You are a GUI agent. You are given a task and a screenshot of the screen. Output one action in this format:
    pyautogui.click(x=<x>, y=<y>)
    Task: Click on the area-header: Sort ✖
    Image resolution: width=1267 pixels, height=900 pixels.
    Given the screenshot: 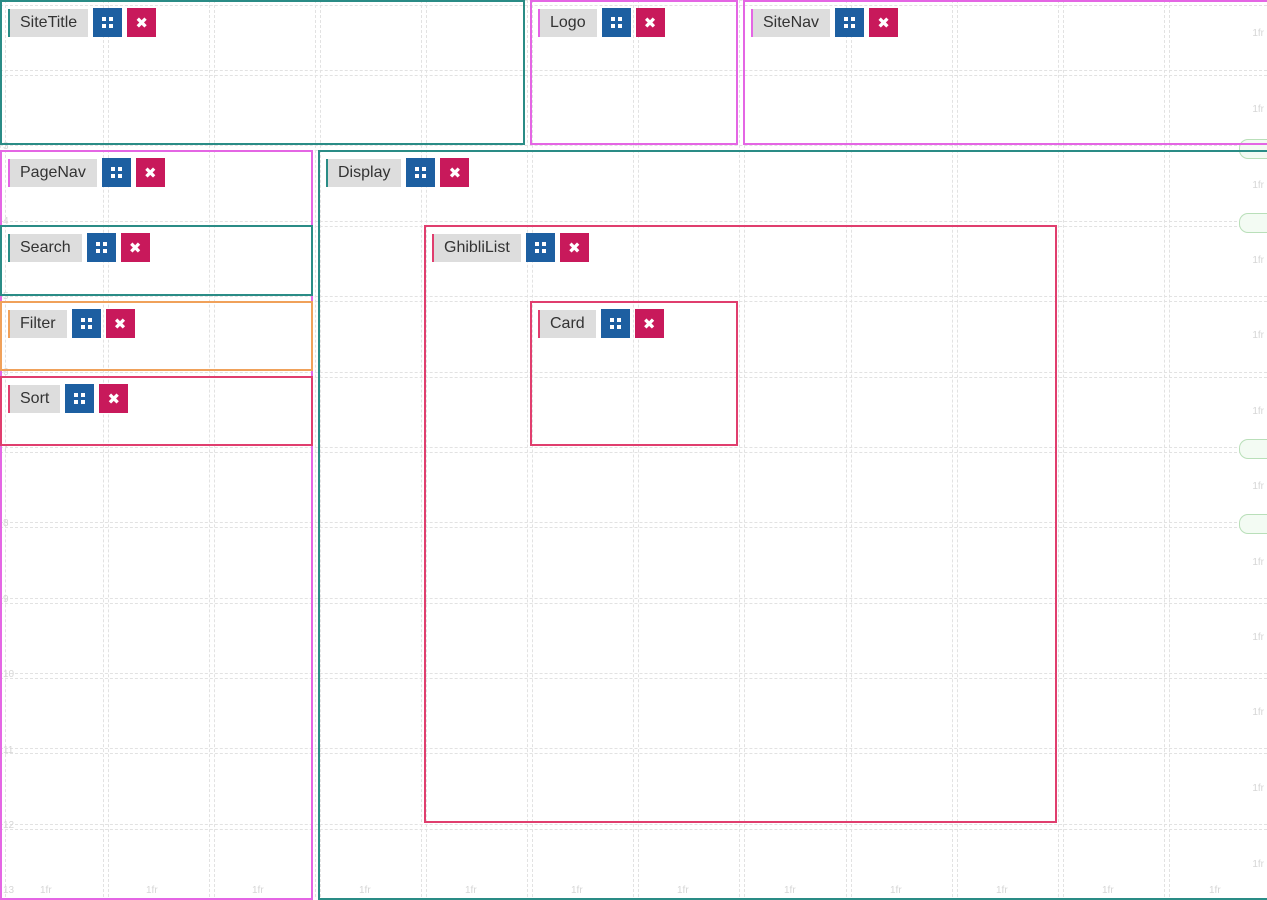 What is the action you would take?
    pyautogui.click(x=68, y=398)
    